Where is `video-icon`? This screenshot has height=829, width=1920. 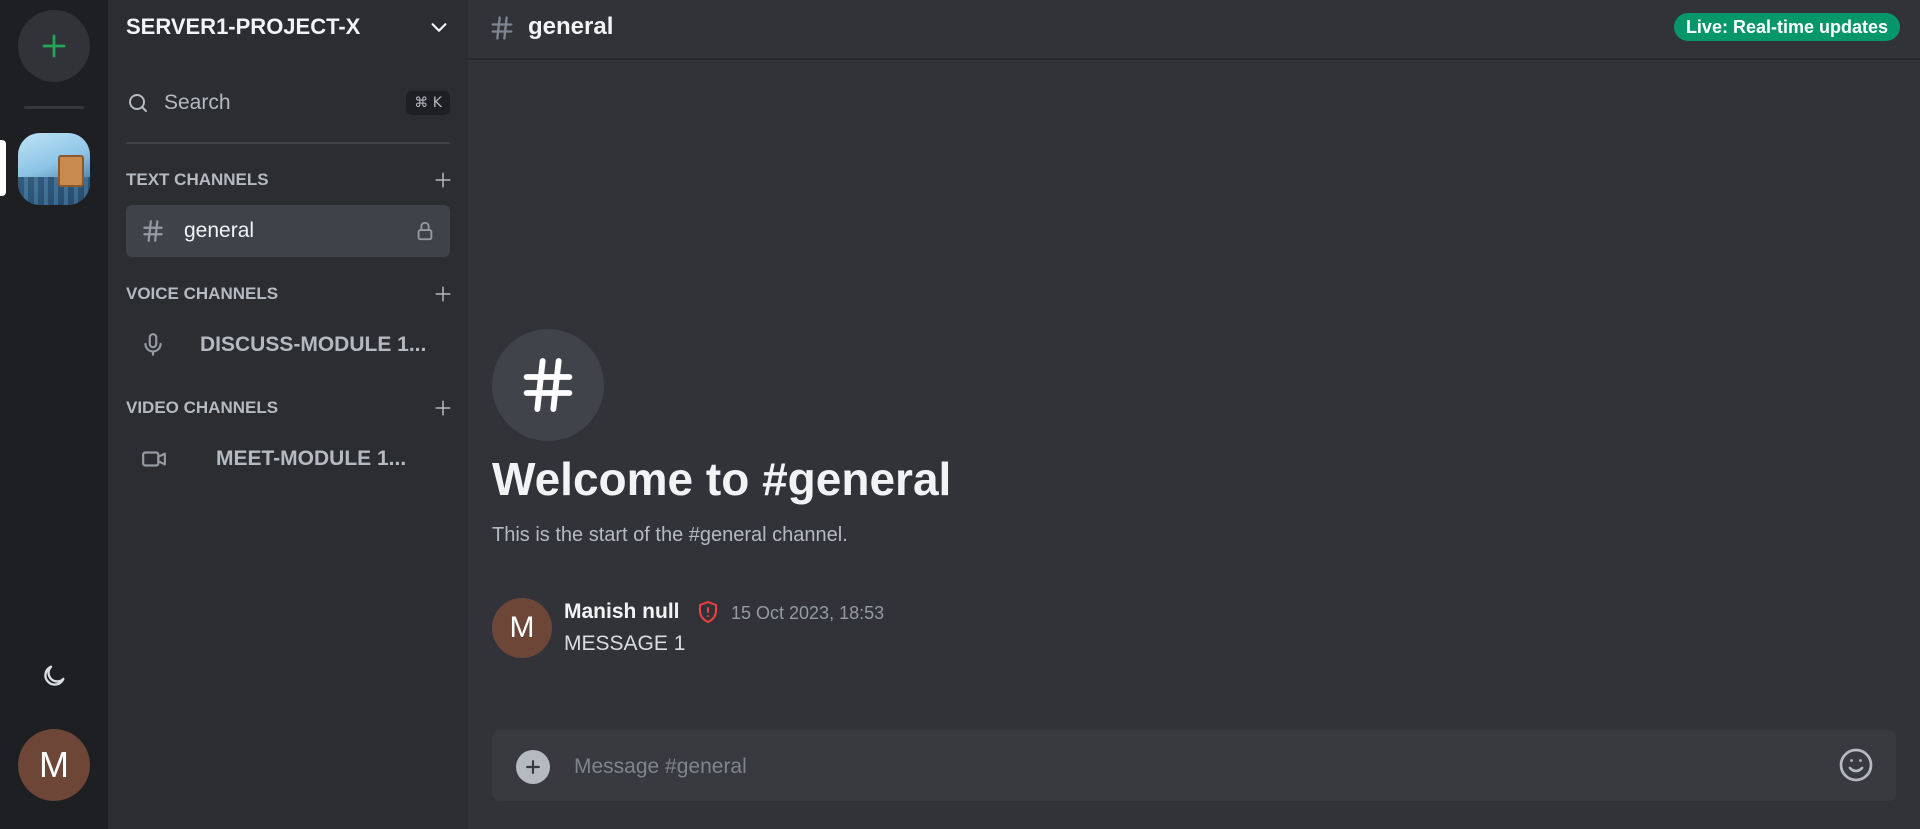
video-icon is located at coordinates (154, 459).